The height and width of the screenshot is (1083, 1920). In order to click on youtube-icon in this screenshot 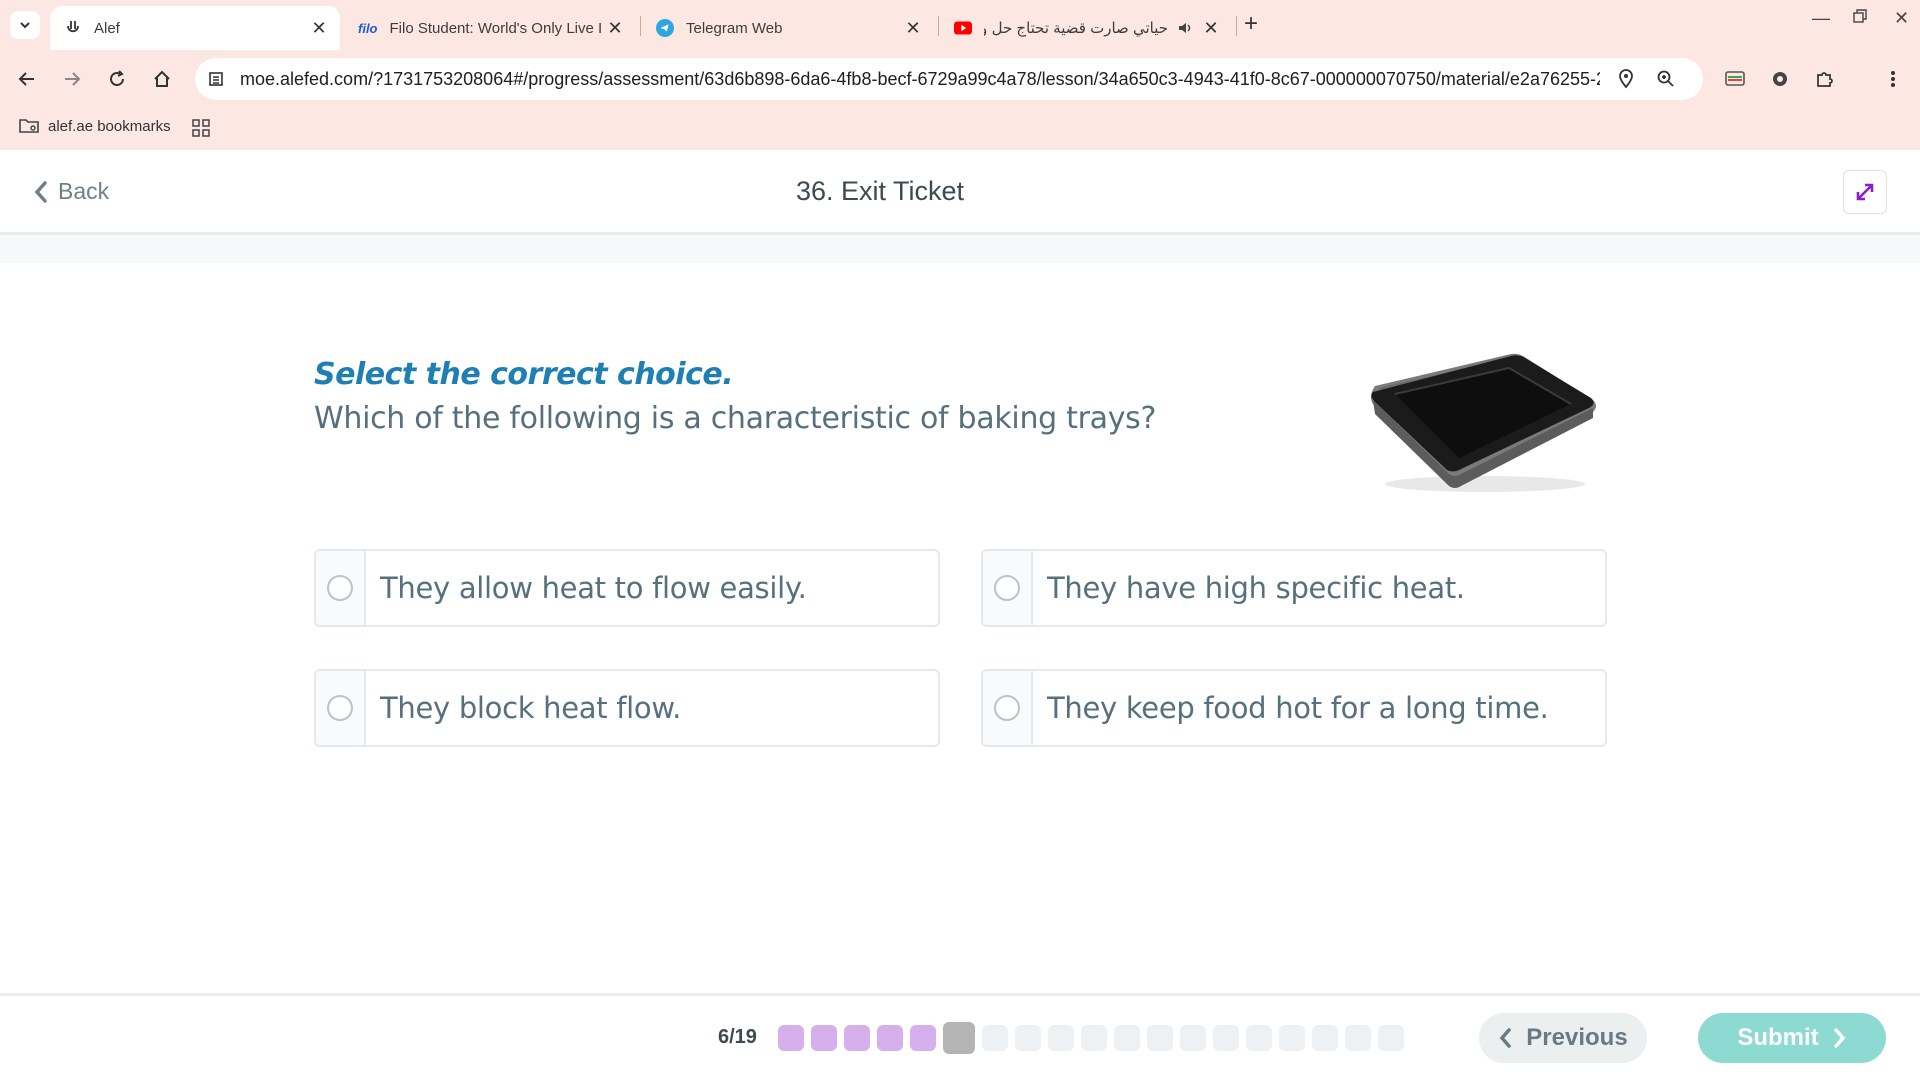, I will do `click(963, 28)`.